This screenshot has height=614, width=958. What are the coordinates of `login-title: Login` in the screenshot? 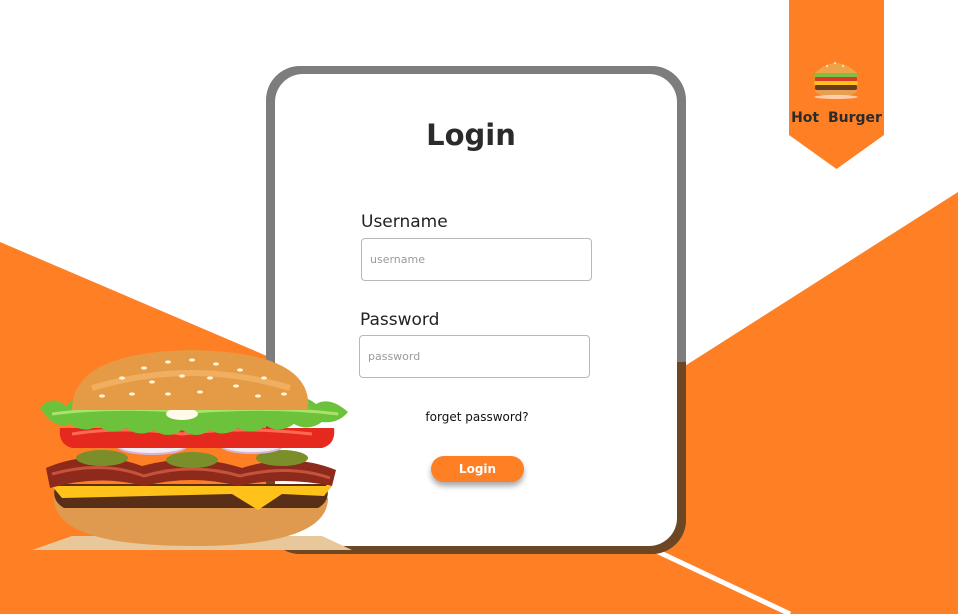 It's located at (471, 135).